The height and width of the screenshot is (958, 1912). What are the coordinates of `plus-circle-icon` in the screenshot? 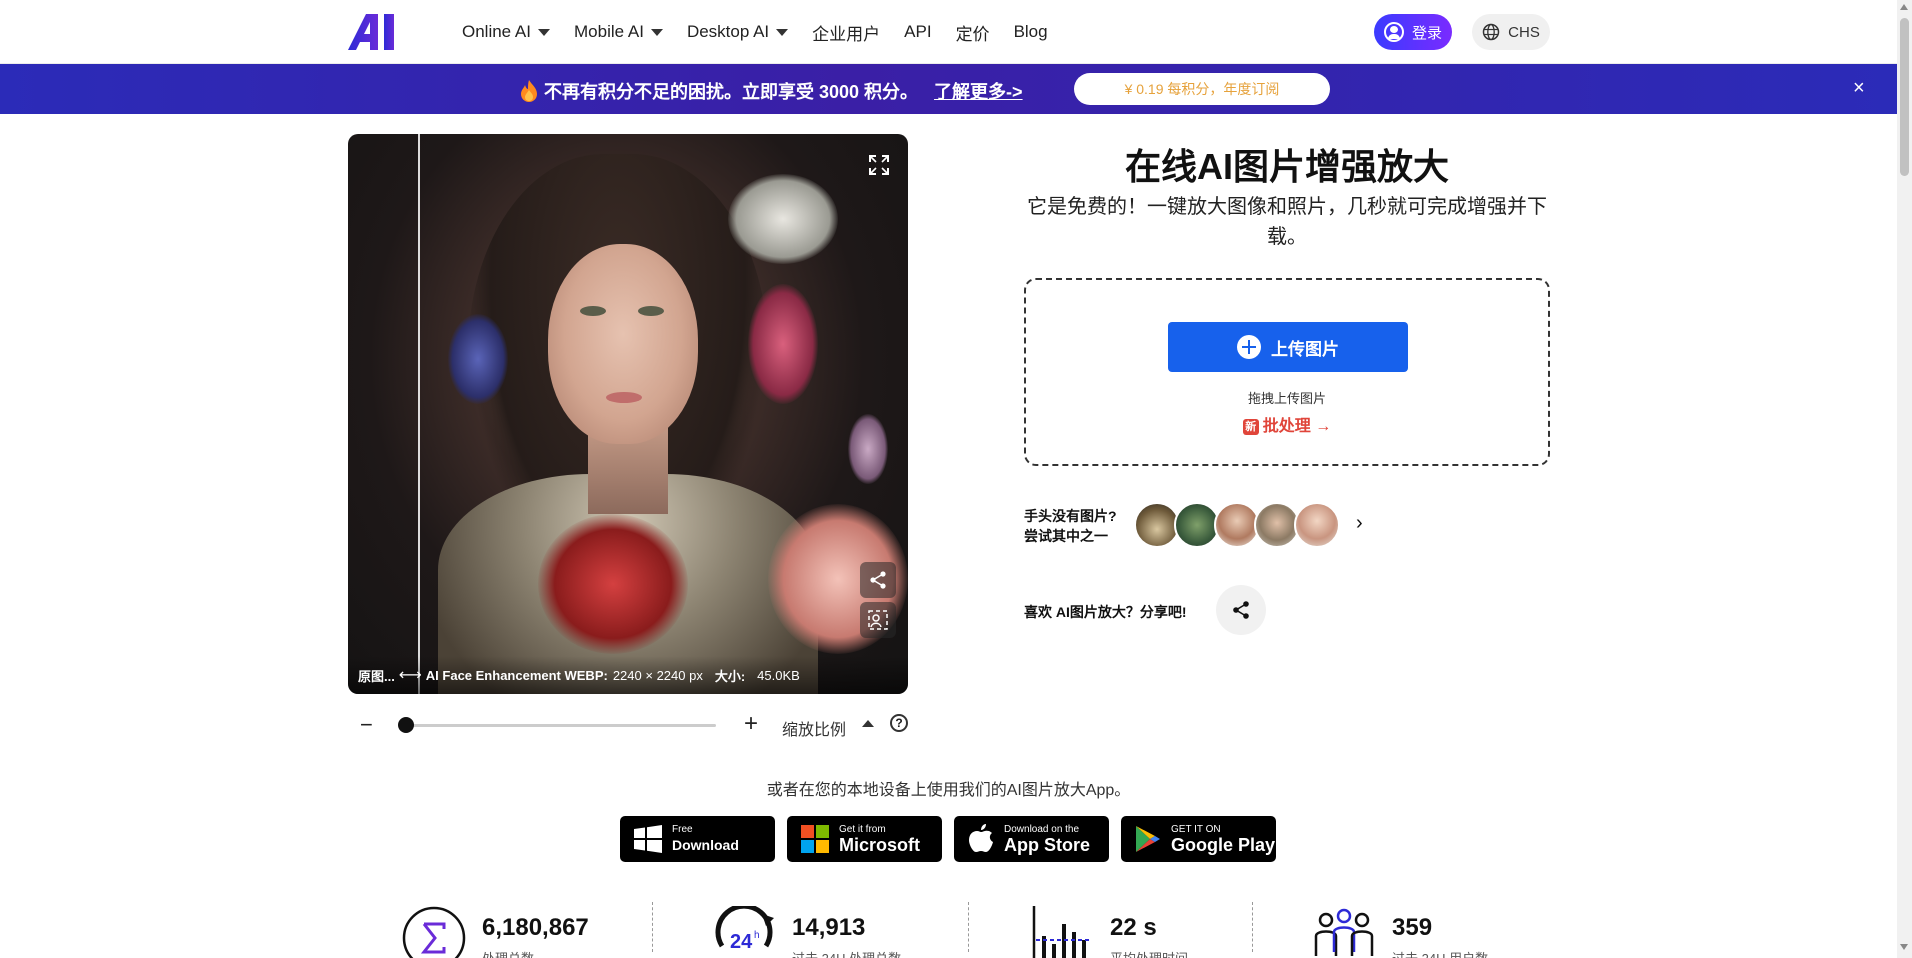 It's located at (1249, 347).